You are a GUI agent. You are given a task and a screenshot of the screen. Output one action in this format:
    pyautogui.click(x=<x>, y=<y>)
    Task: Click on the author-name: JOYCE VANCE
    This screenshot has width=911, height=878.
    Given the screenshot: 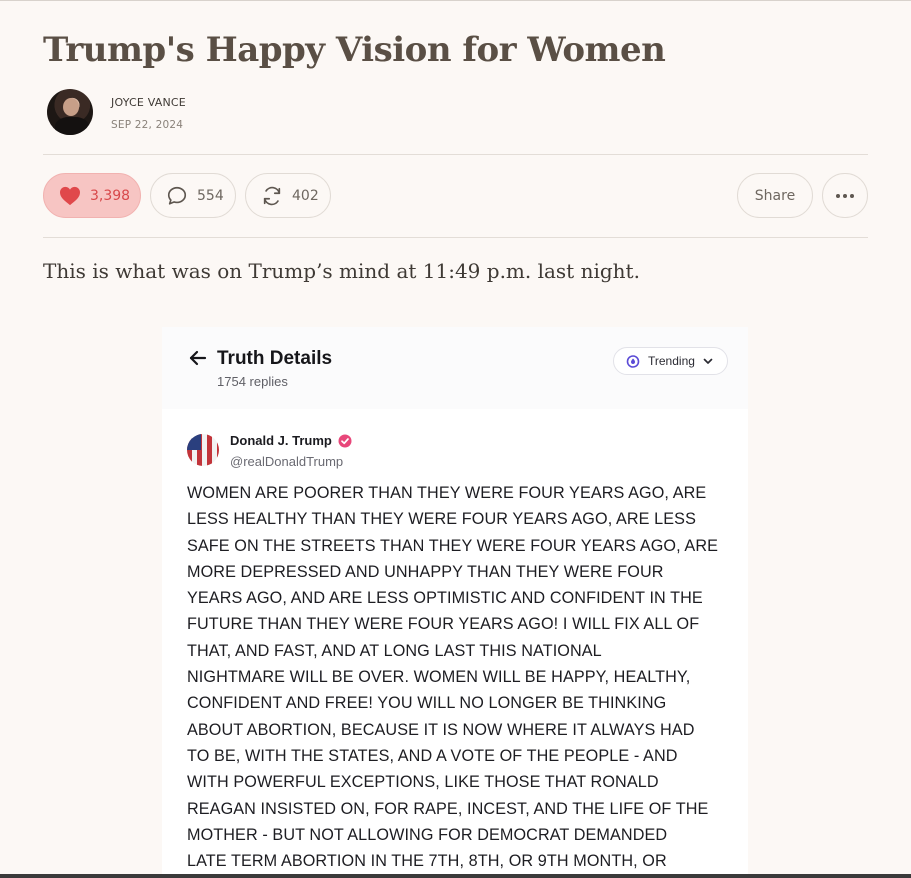 What is the action you would take?
    pyautogui.click(x=148, y=102)
    